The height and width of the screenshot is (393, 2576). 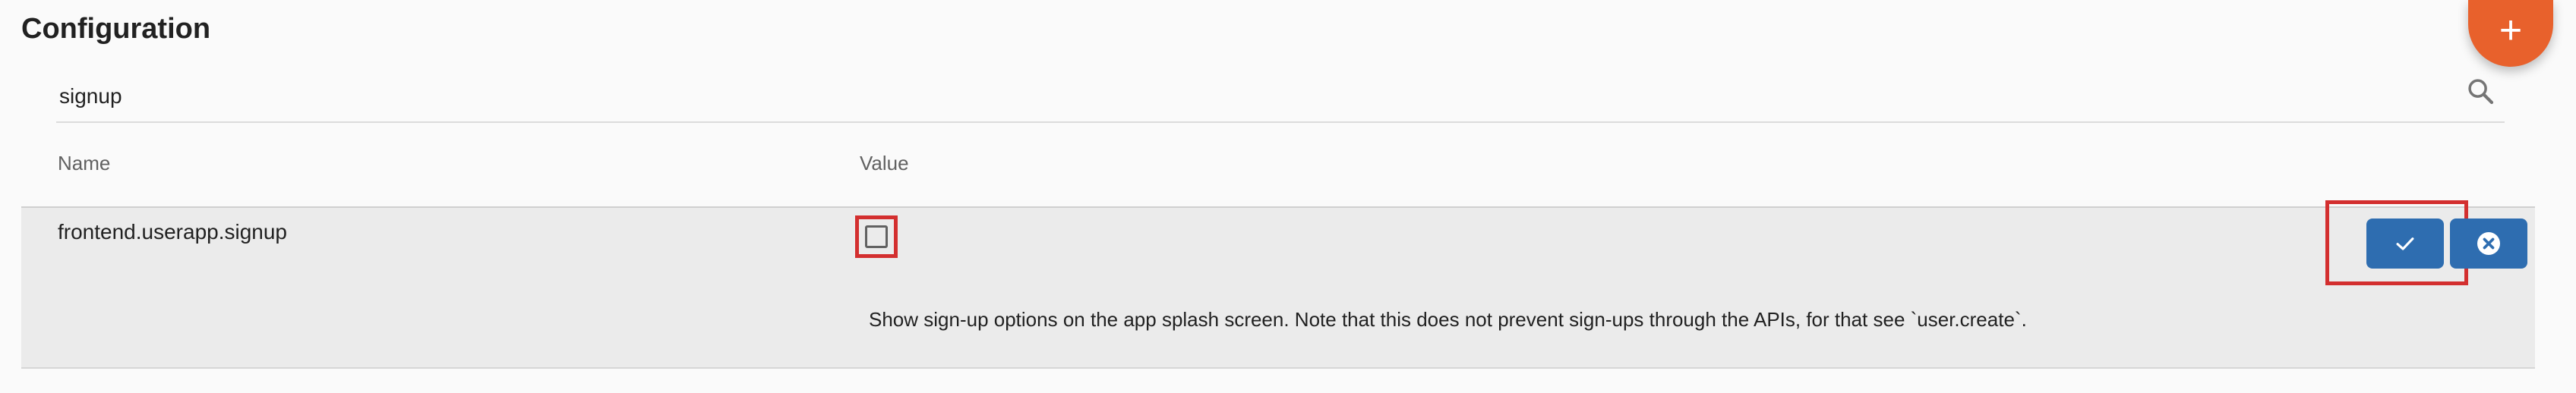 I want to click on check-icon, so click(x=2405, y=243).